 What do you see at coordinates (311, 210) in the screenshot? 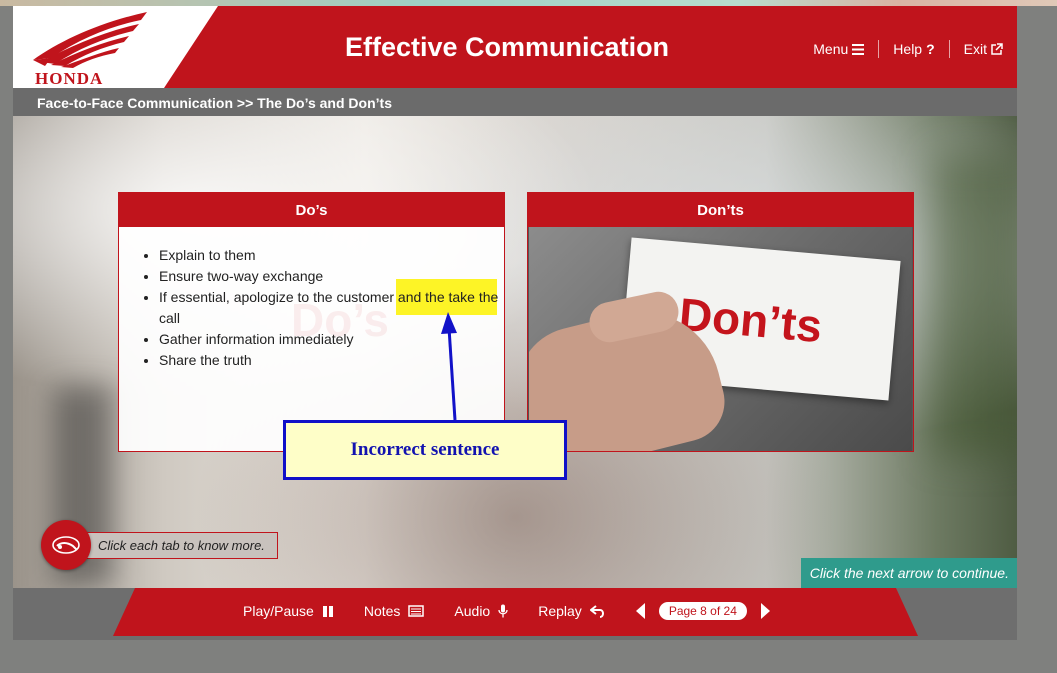
I see `dos-tab: Do’s` at bounding box center [311, 210].